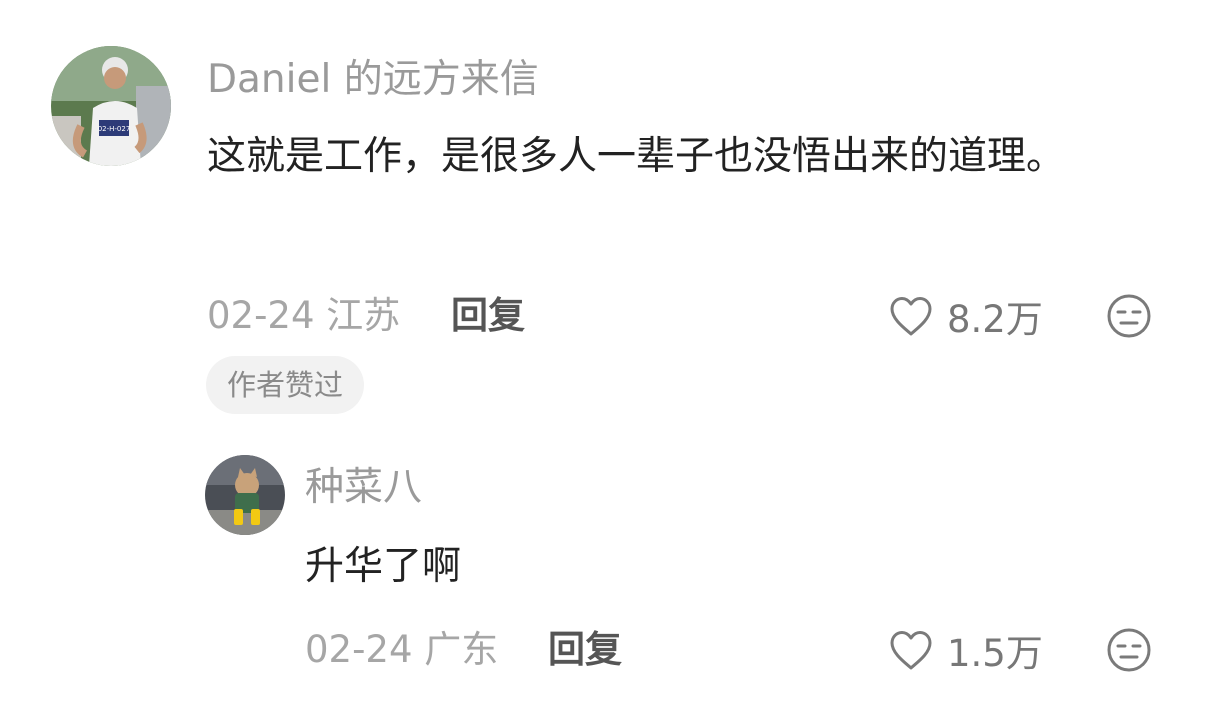 This screenshot has width=1224, height=708. I want to click on reply-like-count: 1.5万, so click(995, 653).